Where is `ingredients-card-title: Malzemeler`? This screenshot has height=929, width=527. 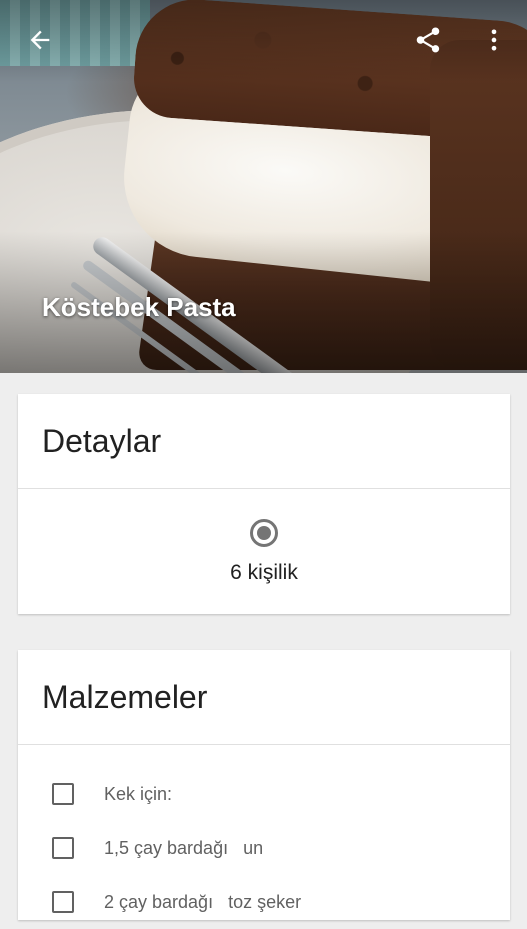
ingredients-card-title: Malzemeler is located at coordinates (125, 696).